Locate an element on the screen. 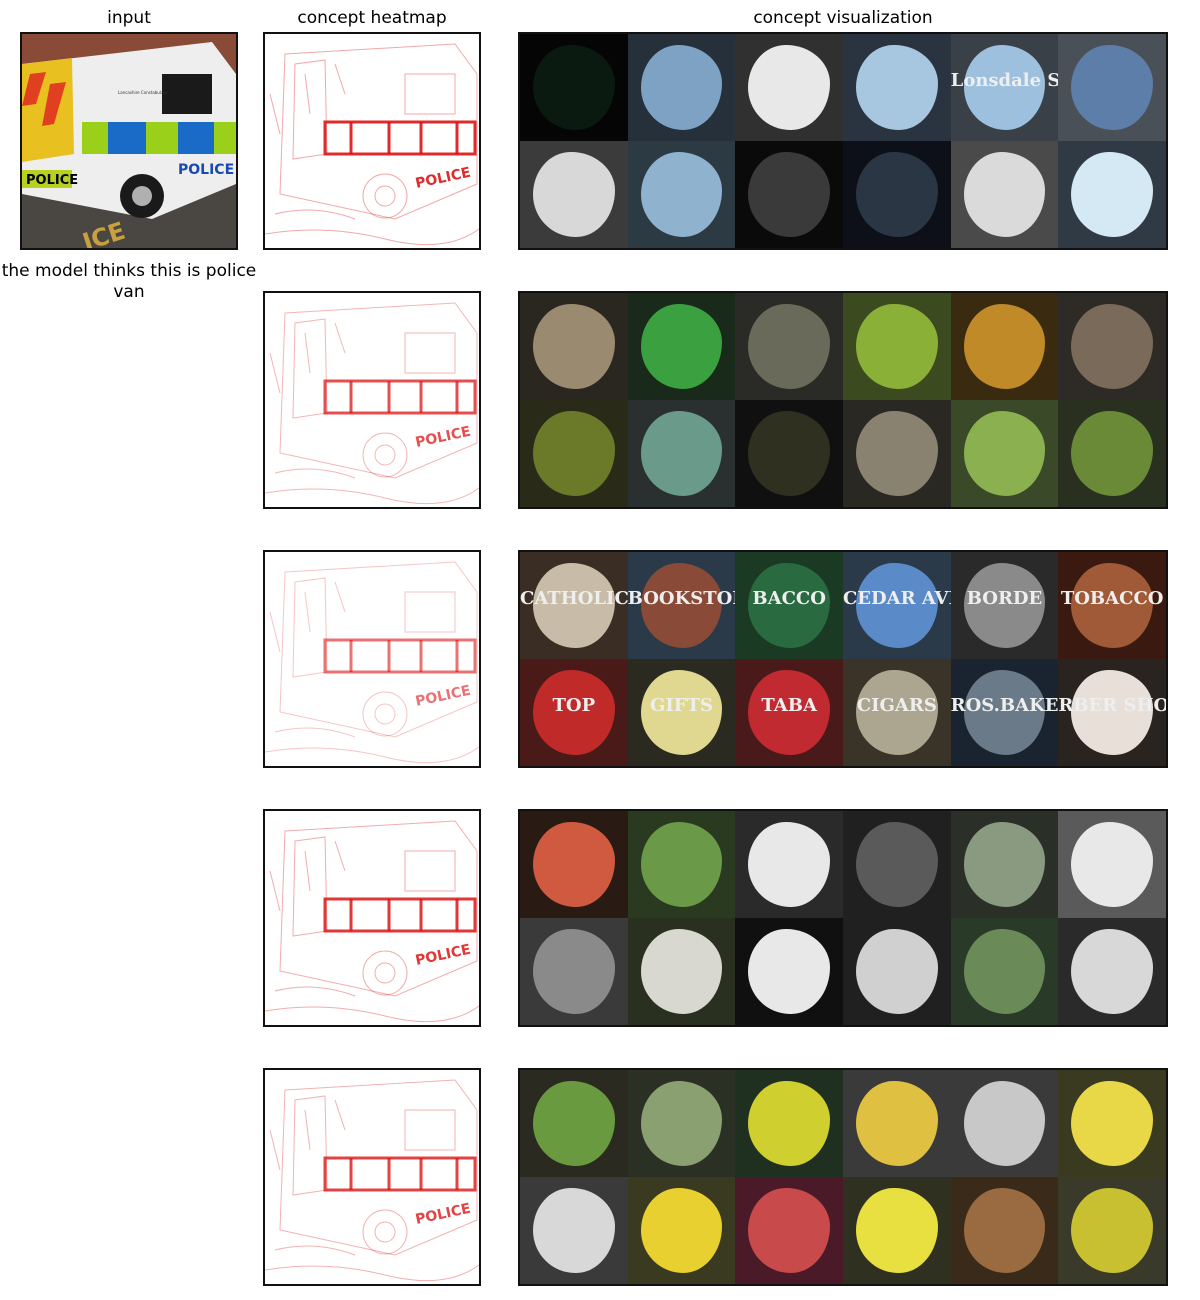  input-rear-text: POLICE is located at coordinates (52, 180).